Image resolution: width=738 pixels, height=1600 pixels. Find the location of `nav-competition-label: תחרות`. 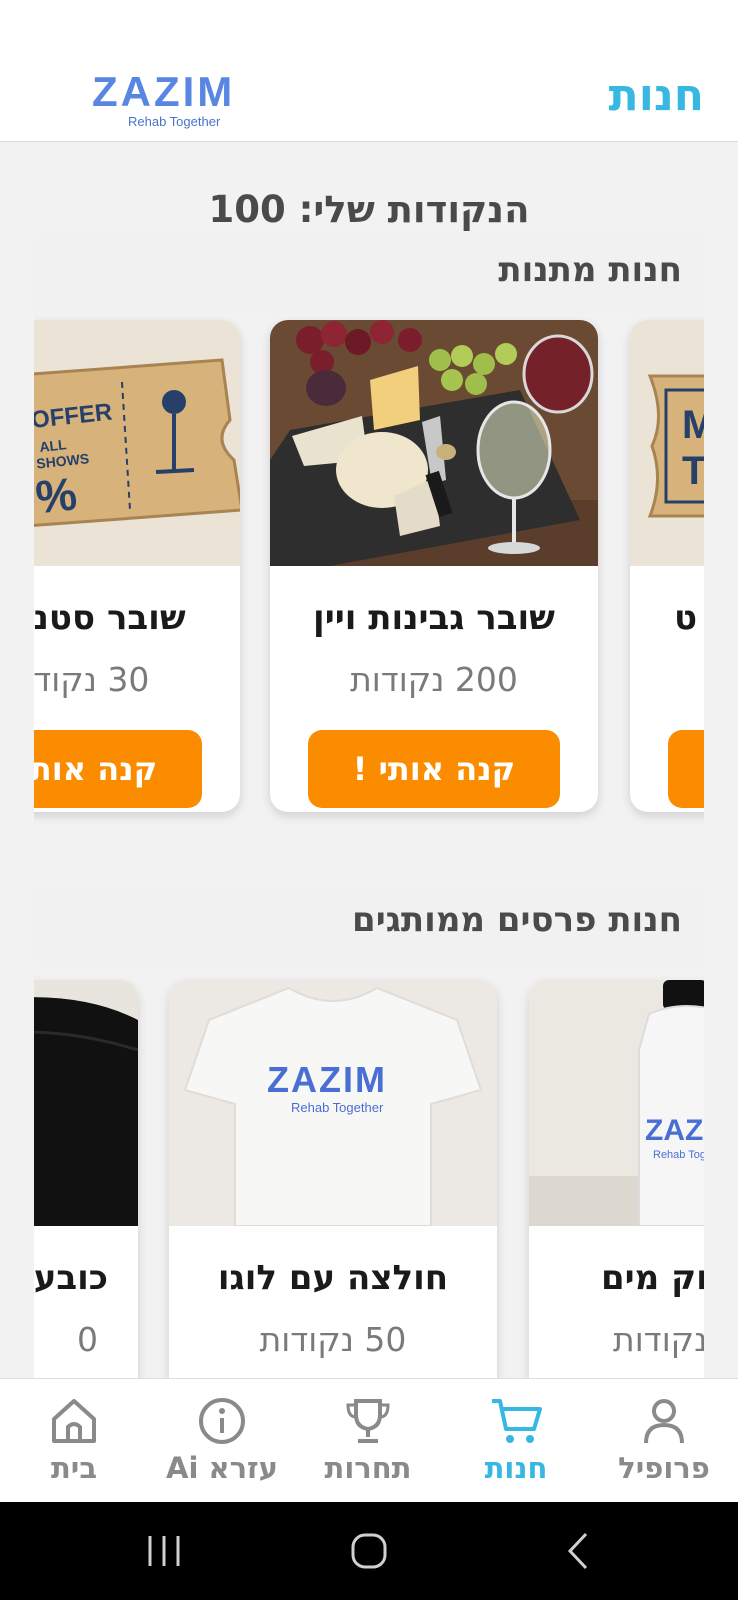

nav-competition-label: תחרות is located at coordinates (368, 1468).